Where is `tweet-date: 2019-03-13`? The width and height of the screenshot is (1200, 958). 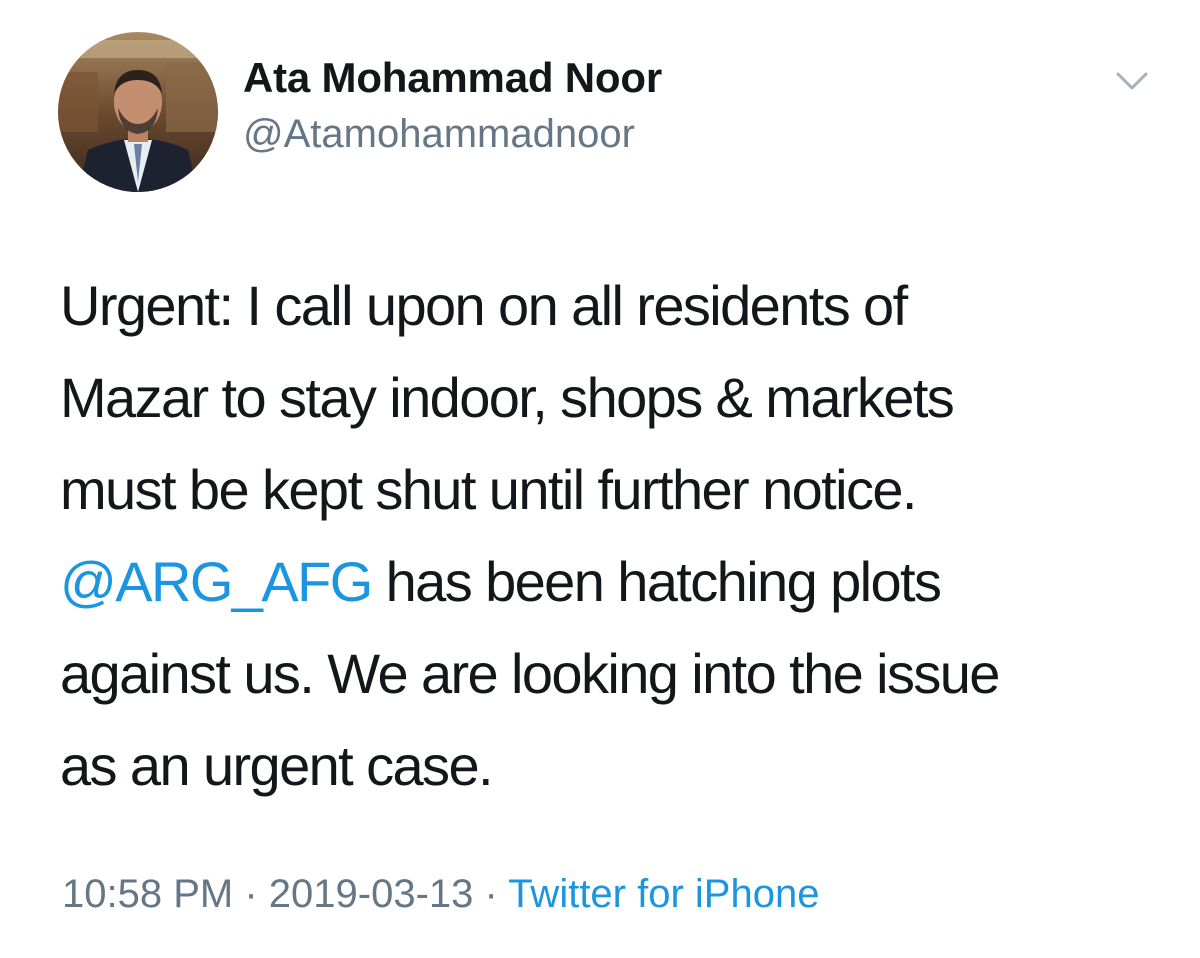
tweet-date: 2019-03-13 is located at coordinates (371, 894).